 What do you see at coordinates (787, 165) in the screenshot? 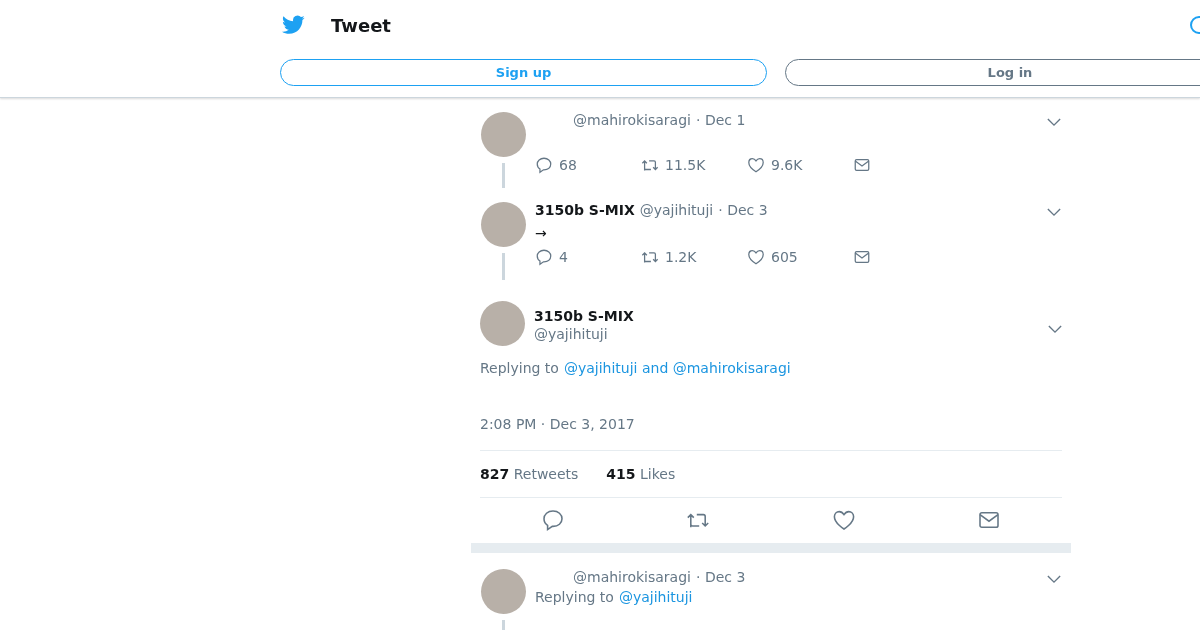
I see `like-count: 9.6K` at bounding box center [787, 165].